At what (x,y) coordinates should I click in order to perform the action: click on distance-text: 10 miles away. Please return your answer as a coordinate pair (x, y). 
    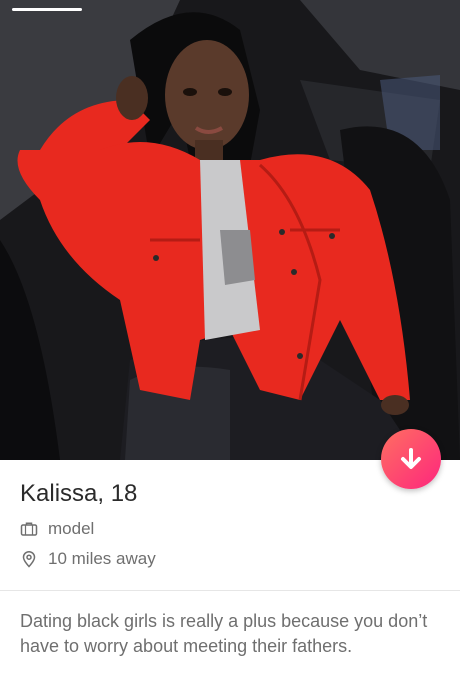
    Looking at the image, I should click on (102, 558).